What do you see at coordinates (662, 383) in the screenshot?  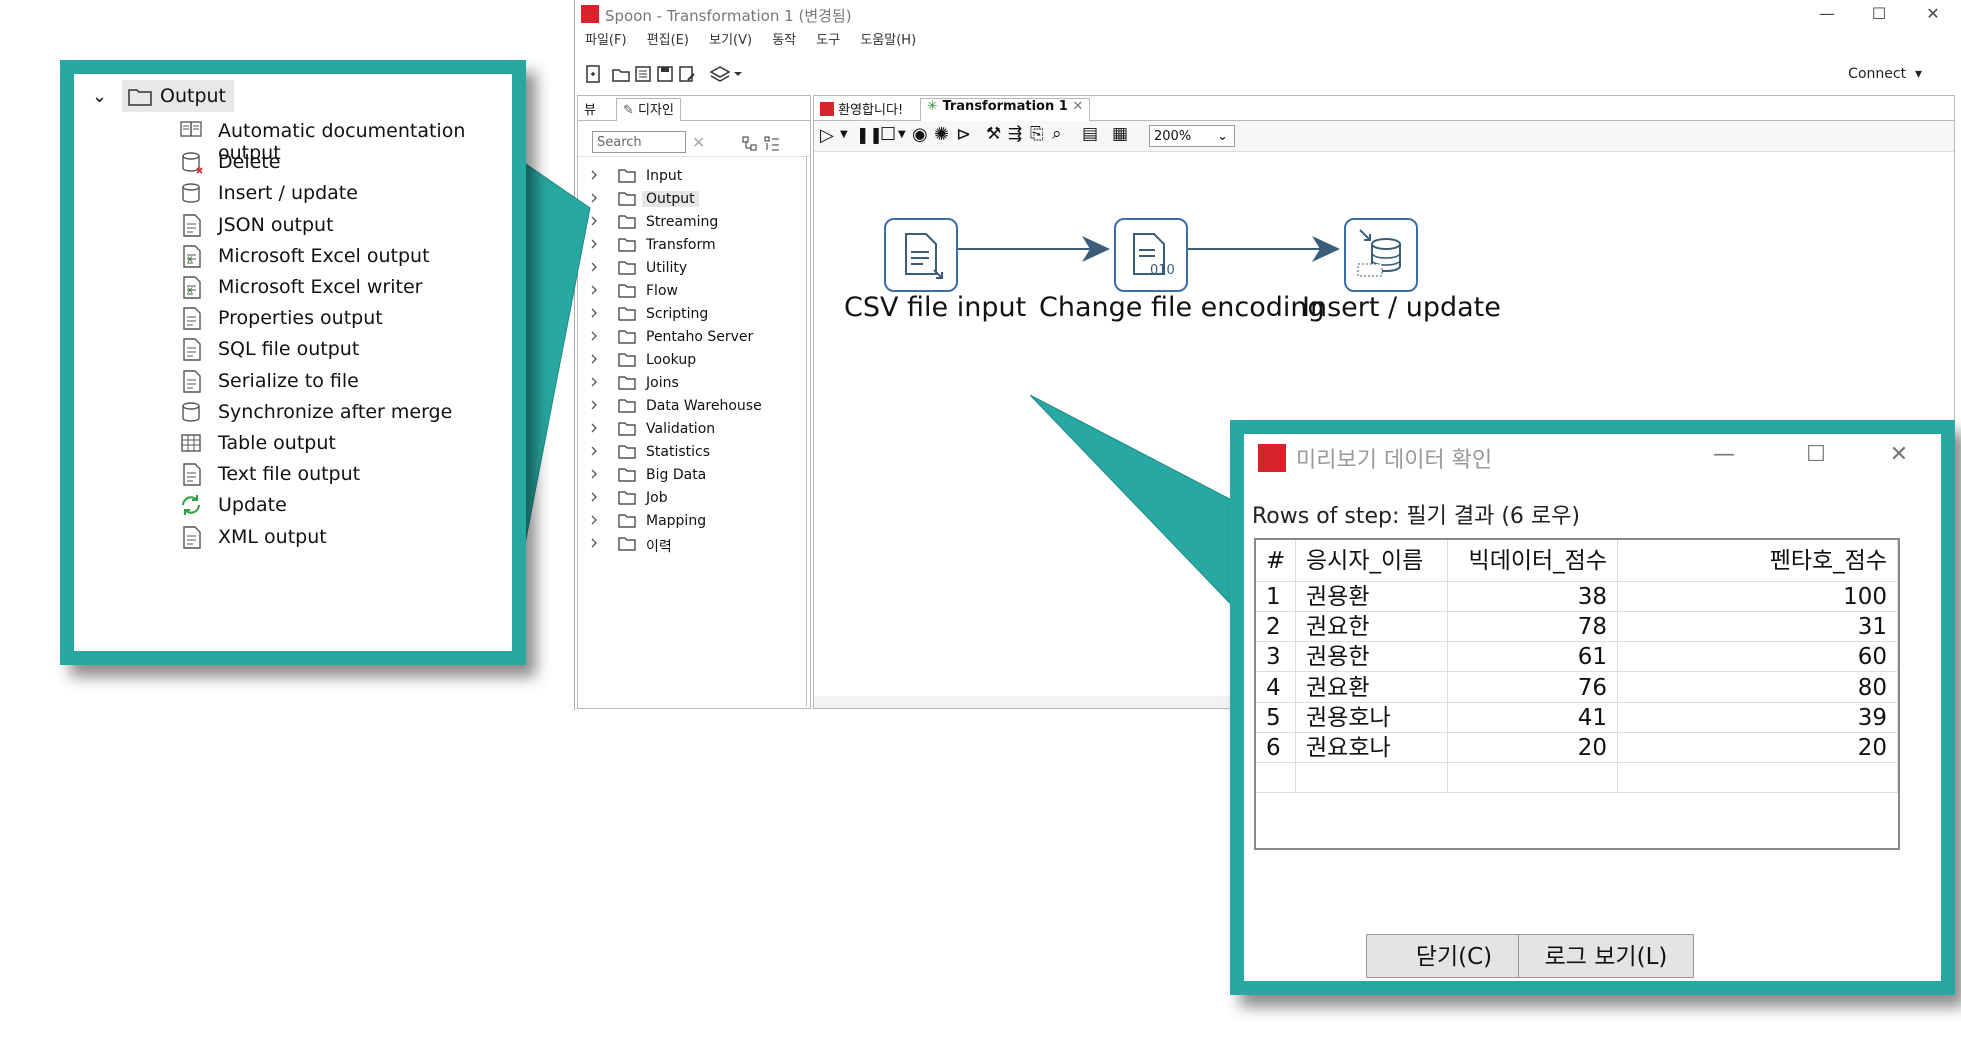 I see `tree-category-label: Joins` at bounding box center [662, 383].